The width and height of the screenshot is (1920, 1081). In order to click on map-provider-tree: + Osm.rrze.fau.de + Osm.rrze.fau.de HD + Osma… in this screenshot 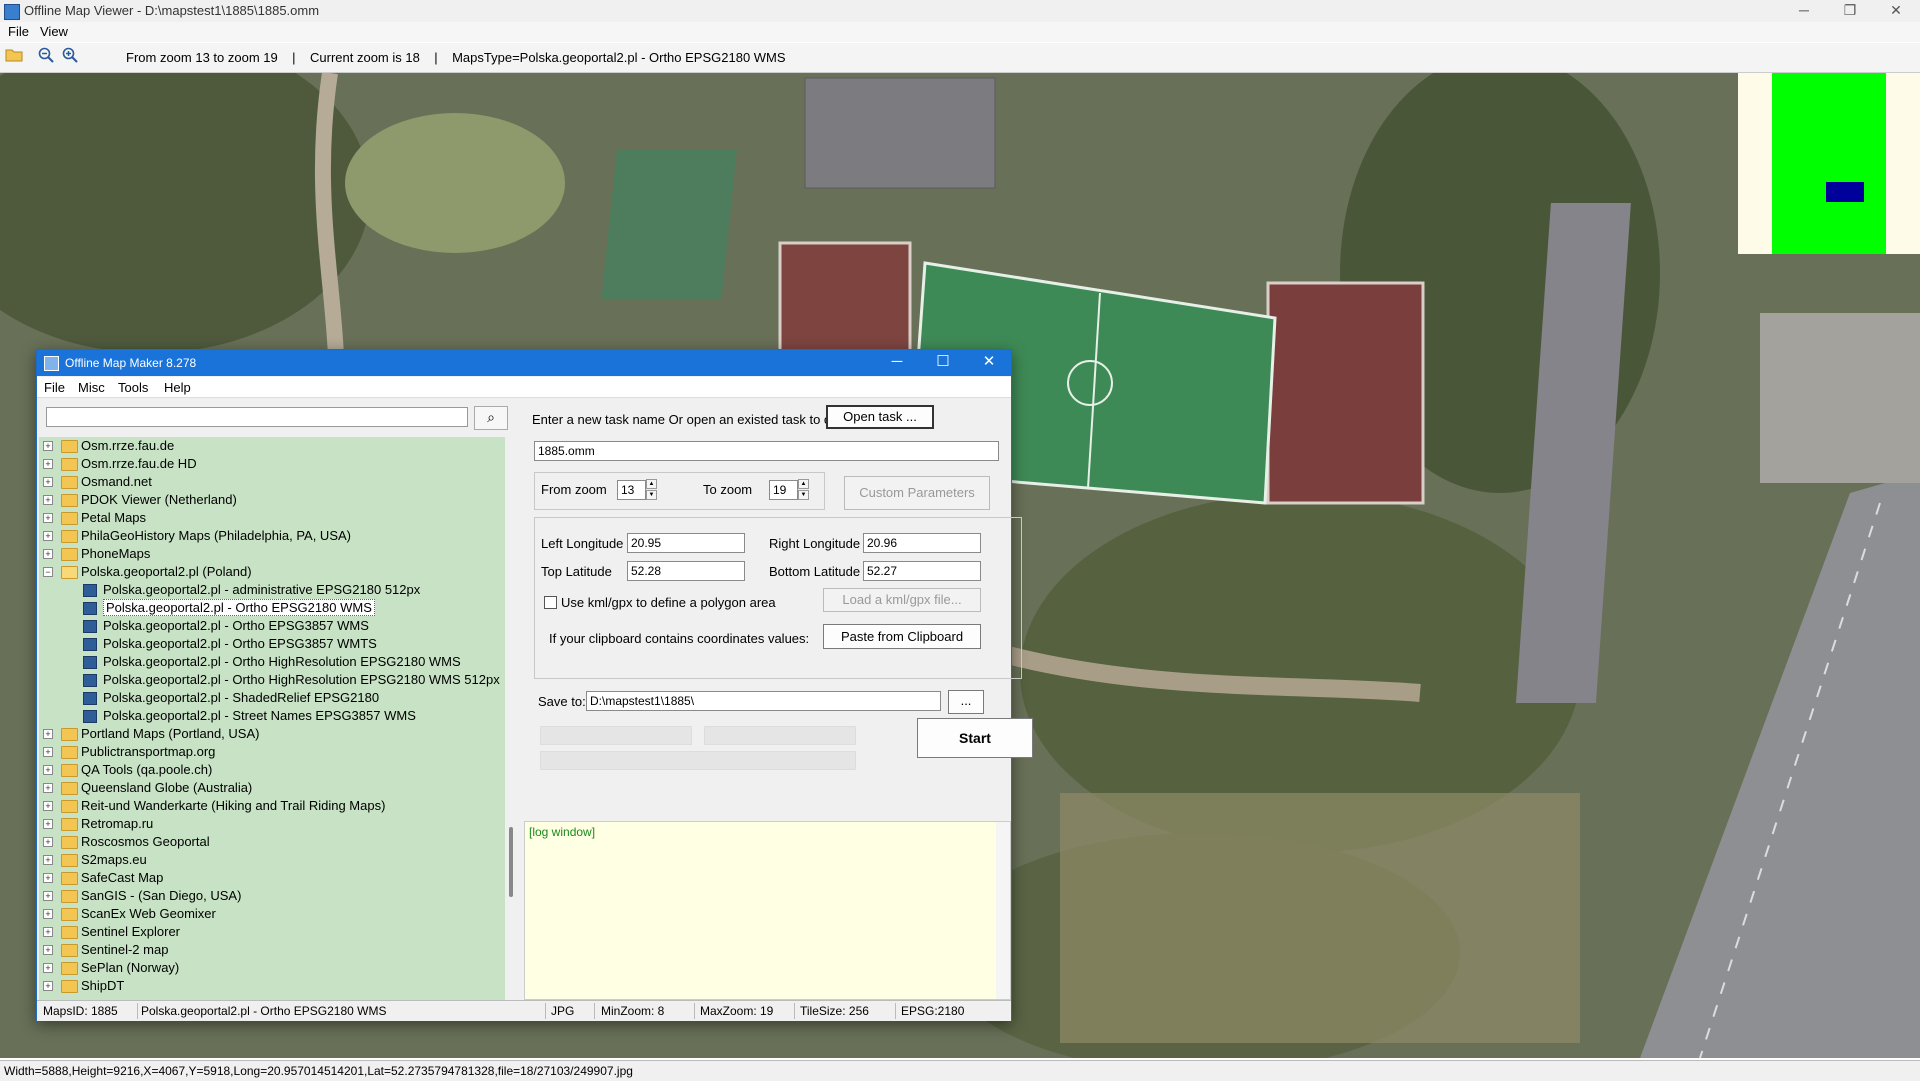, I will do `click(272, 718)`.